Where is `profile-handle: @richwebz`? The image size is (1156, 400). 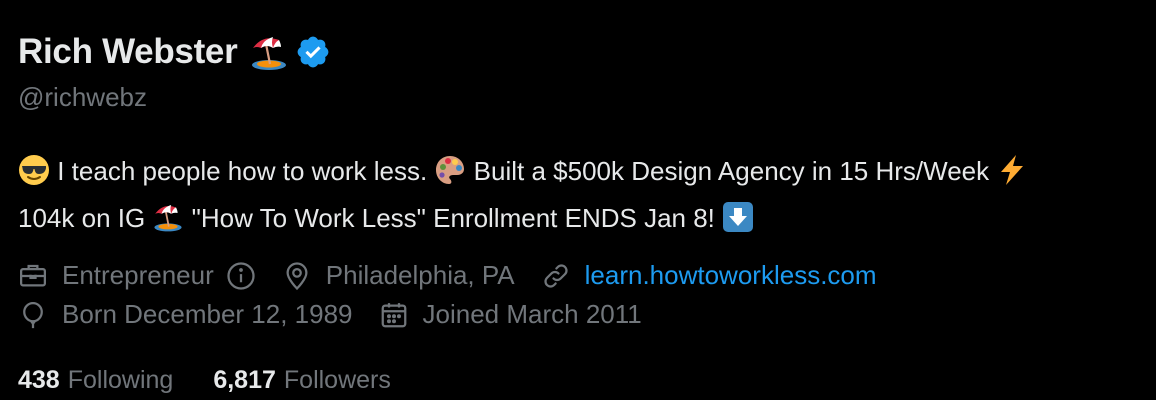
profile-handle: @richwebz is located at coordinates (82, 97).